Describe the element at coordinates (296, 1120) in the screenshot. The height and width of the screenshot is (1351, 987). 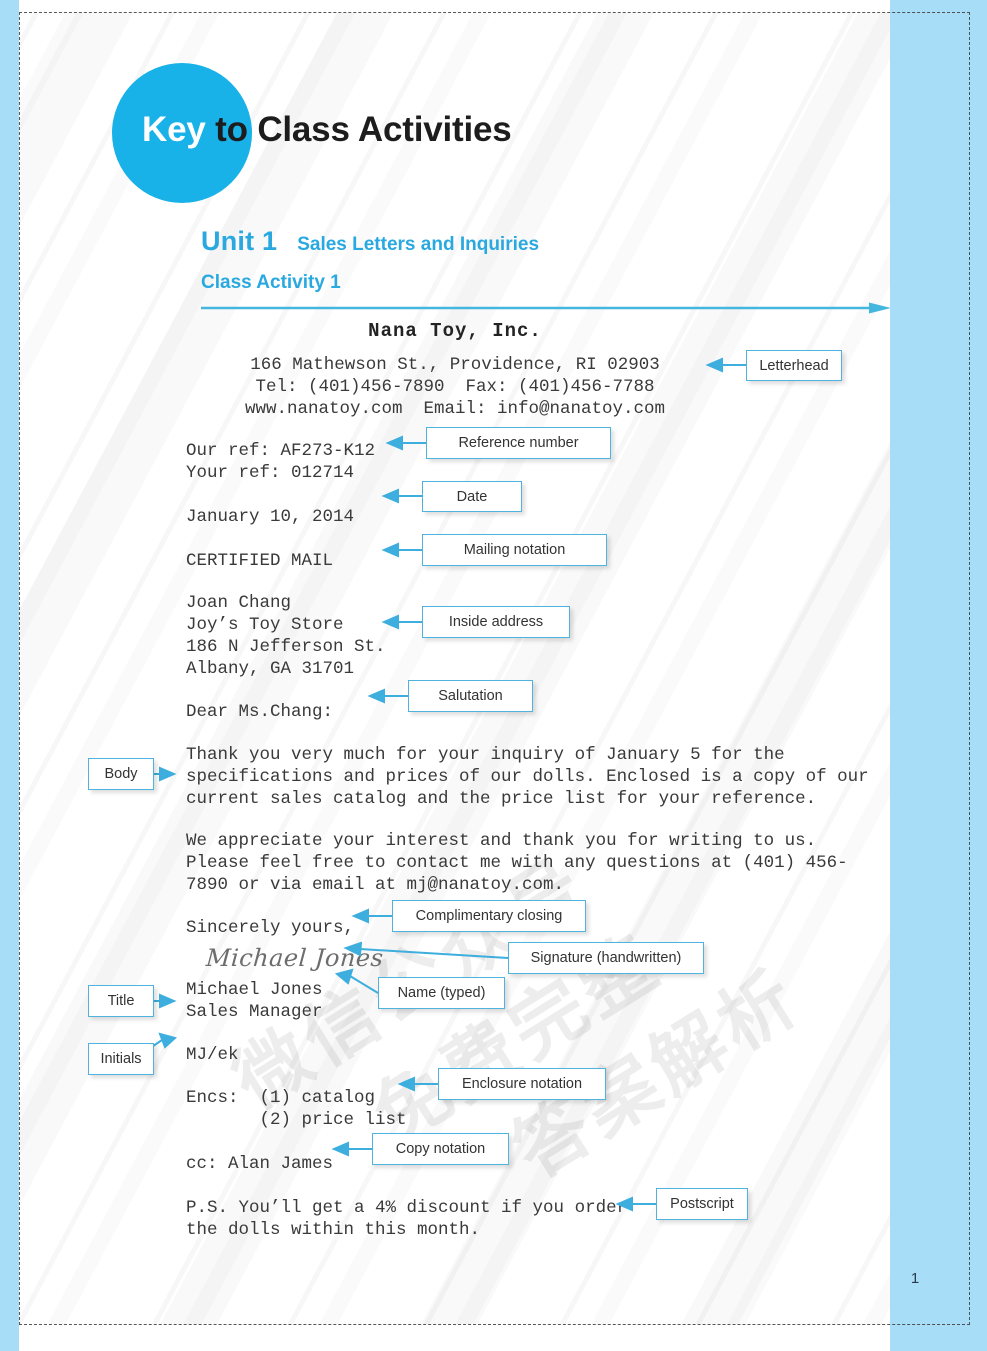
I see `enclosure-line2: (2) price list` at that location.